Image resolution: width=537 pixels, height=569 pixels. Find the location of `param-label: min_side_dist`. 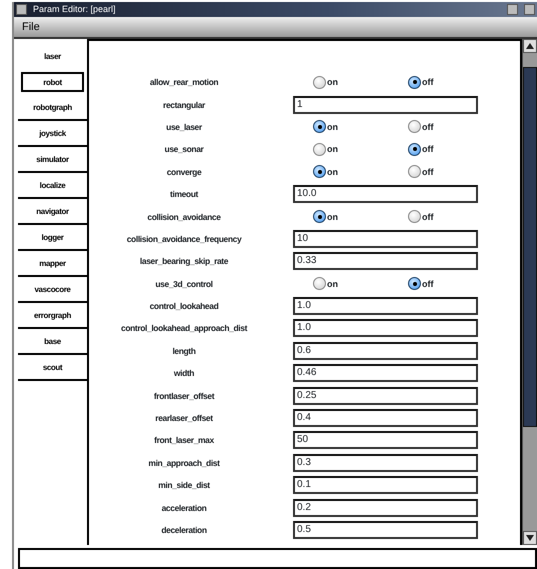

param-label: min_side_dist is located at coordinates (184, 485).